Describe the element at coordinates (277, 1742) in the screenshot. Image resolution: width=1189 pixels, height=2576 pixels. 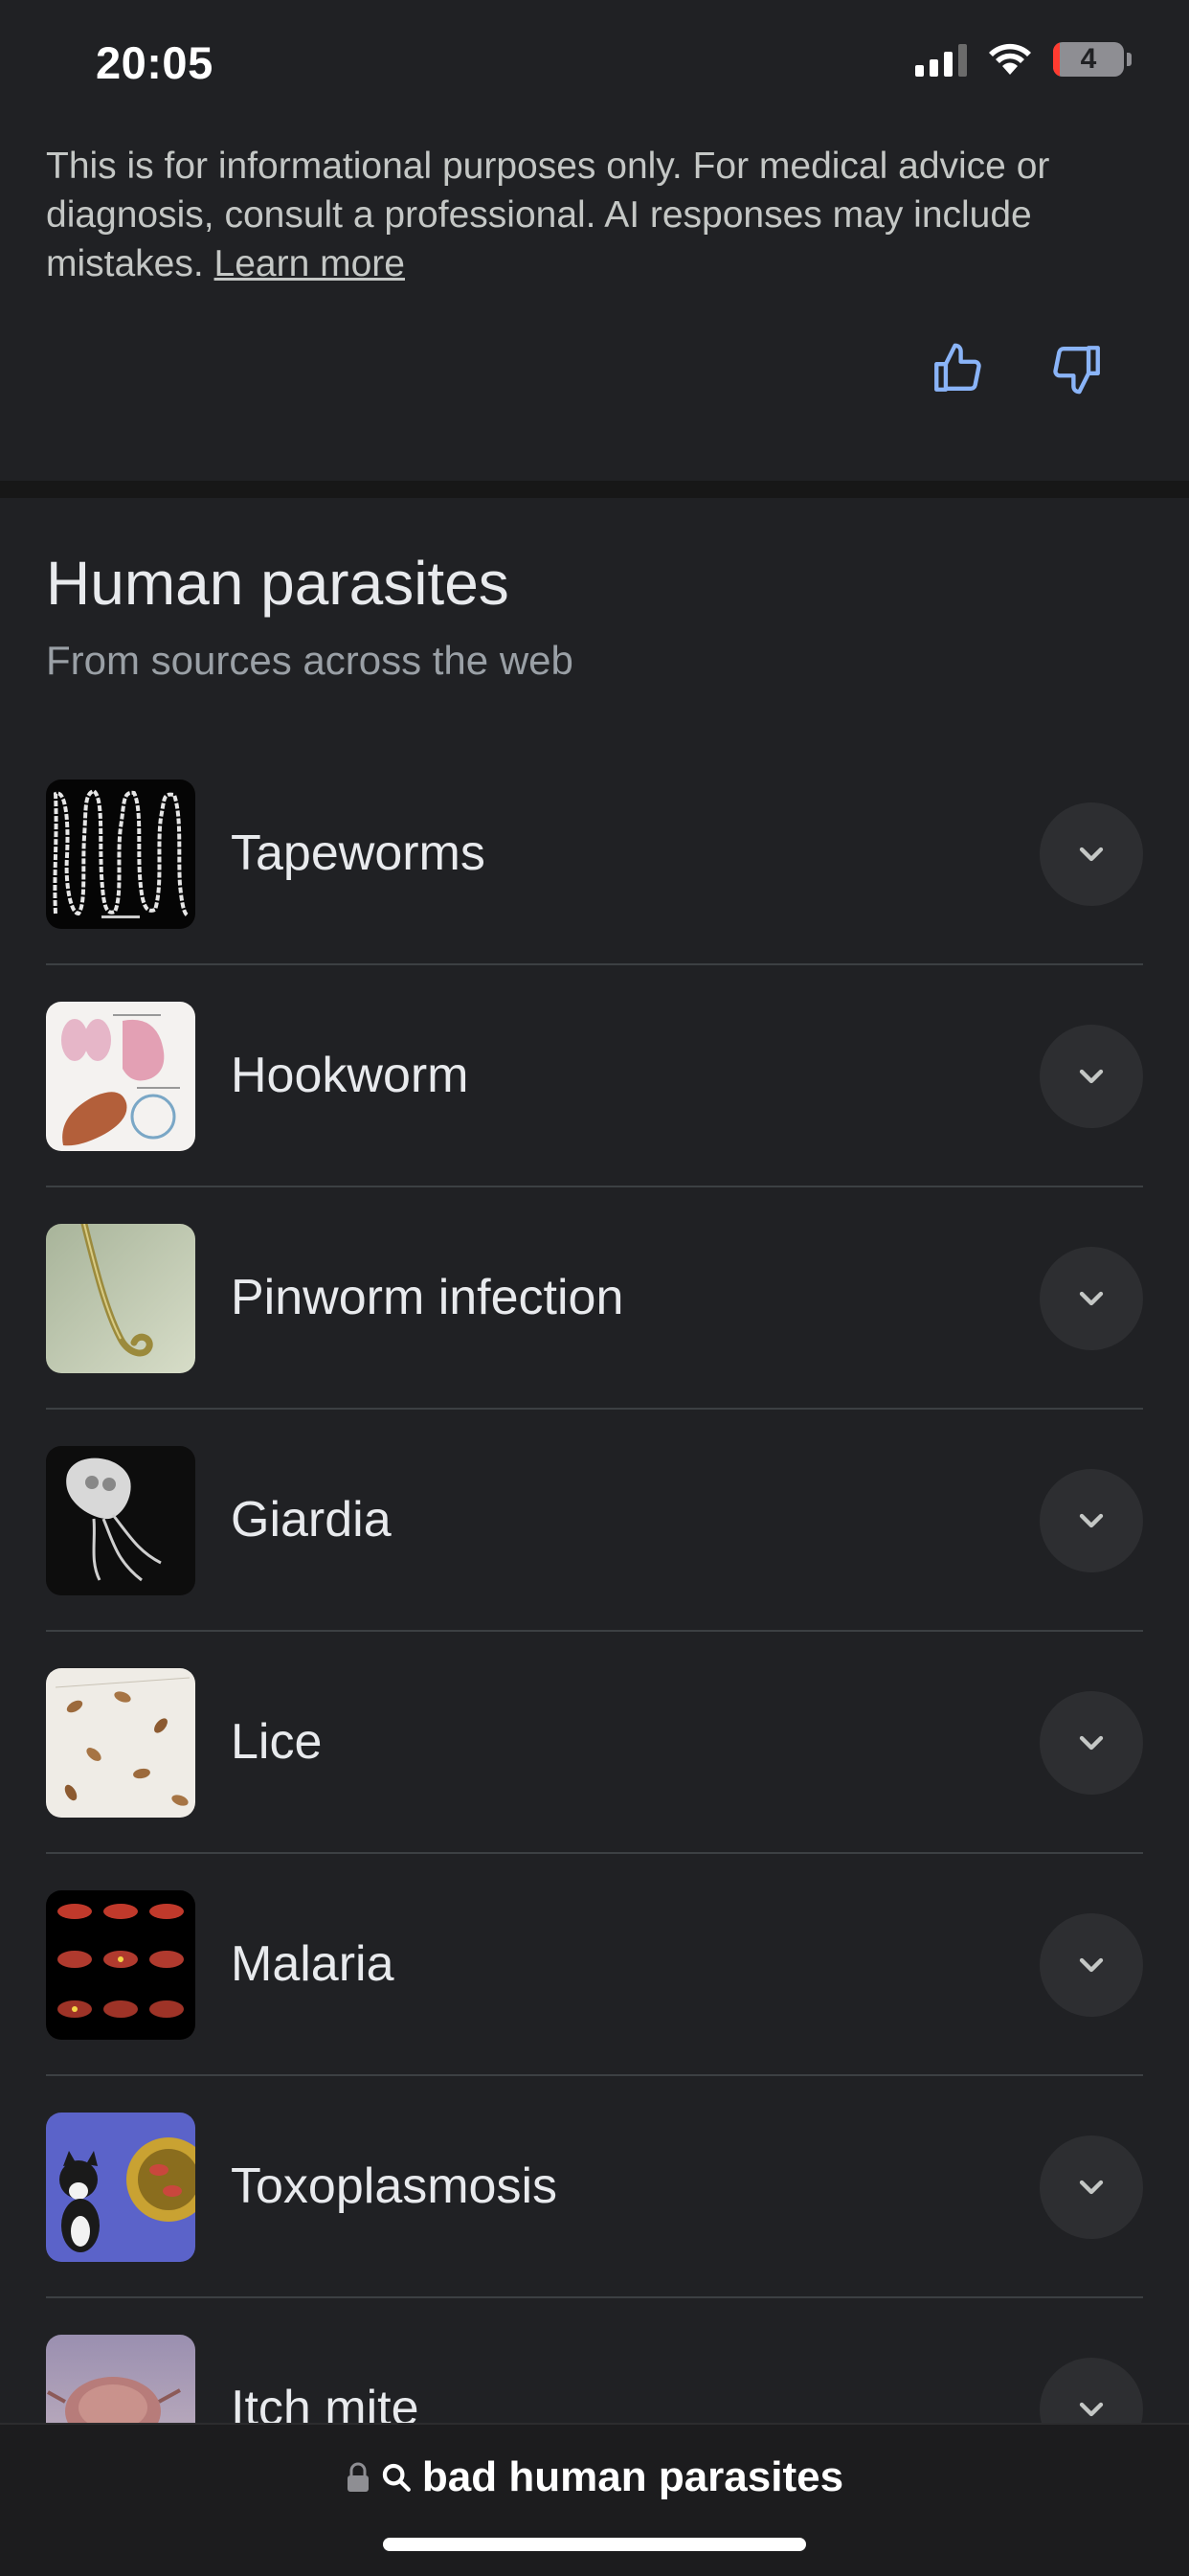
I see `list-item-label: Lice` at that location.